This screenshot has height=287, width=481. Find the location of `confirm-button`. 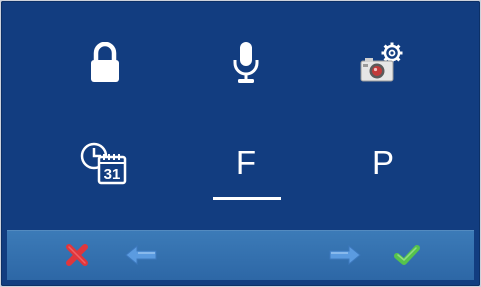

confirm-button is located at coordinates (407, 255).